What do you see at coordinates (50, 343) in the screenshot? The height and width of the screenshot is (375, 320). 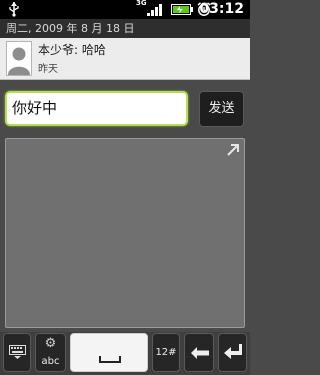 I see `gear-icon: ⚙` at bounding box center [50, 343].